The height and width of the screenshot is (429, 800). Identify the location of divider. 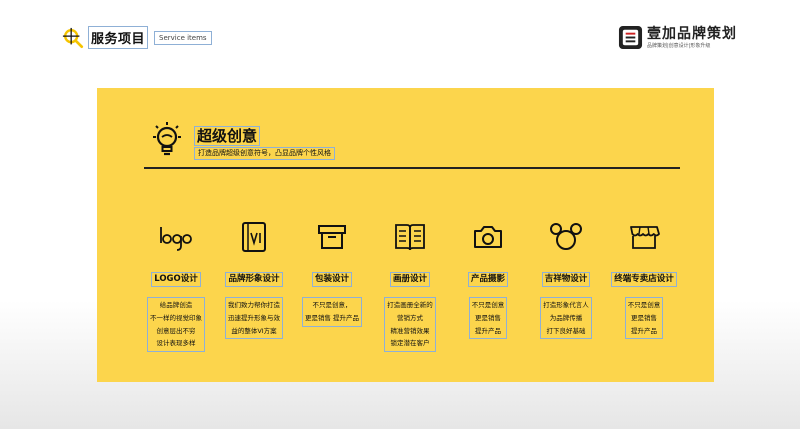
(412, 168).